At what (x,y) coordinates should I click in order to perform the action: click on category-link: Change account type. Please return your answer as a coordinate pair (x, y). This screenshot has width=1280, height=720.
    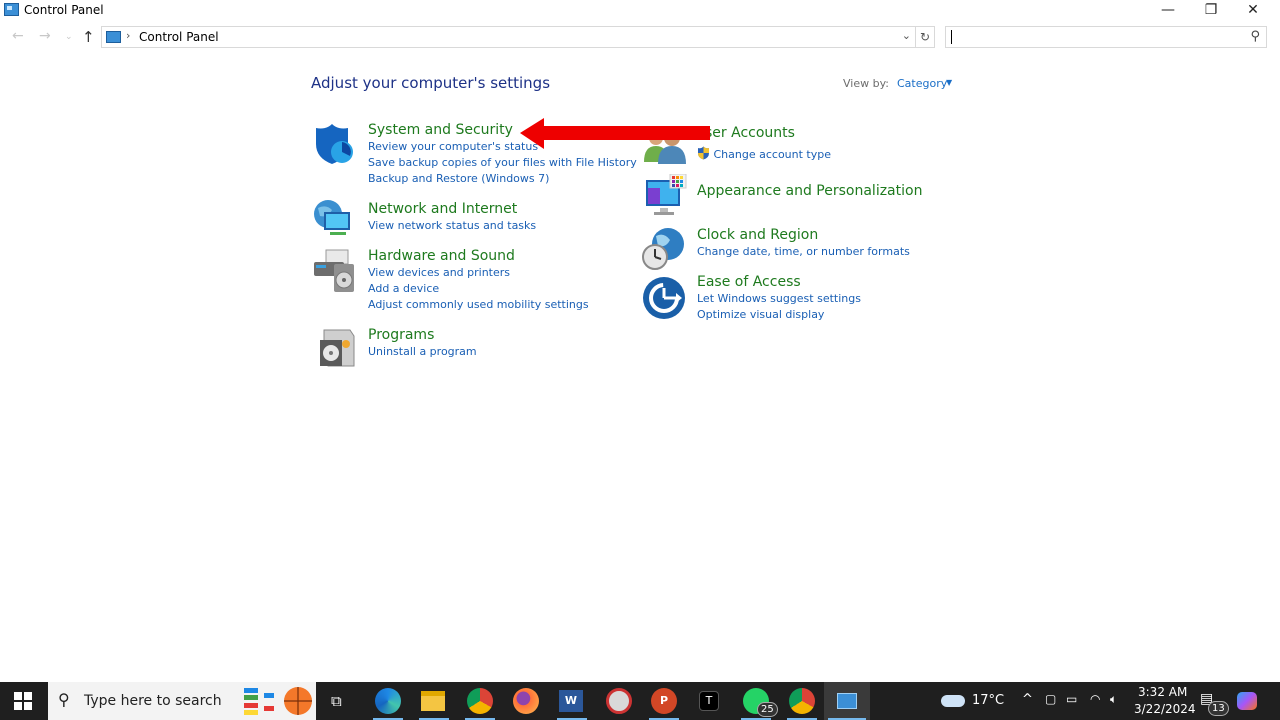
    Looking at the image, I should click on (764, 154).